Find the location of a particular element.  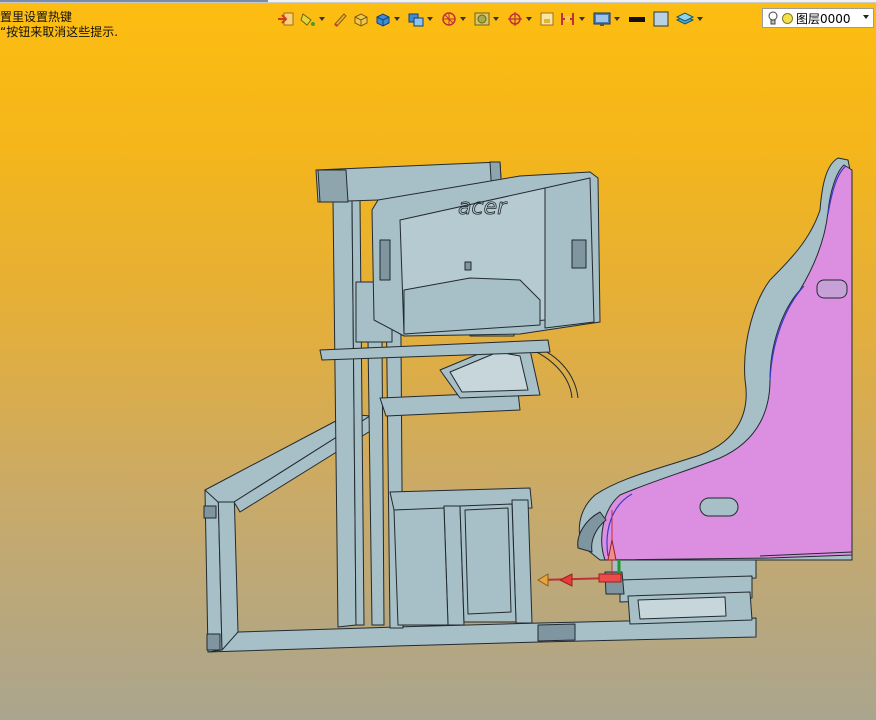

hint-text: 置里设置热键 “按钮来取消这些提示. is located at coordinates (59, 25).